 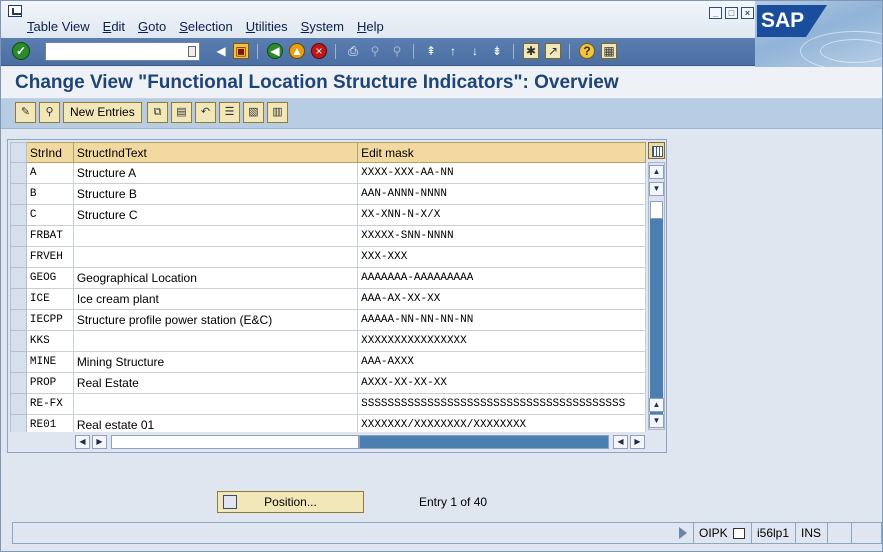 I want to click on scroll-down-icon: ▲, so click(x=656, y=405).